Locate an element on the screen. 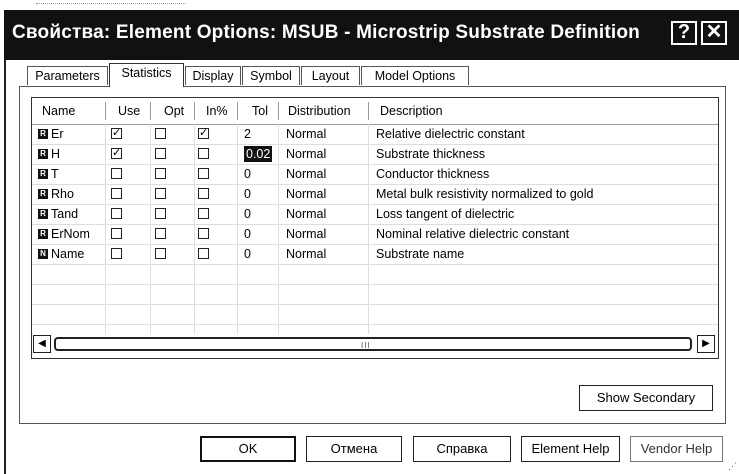  table-row: R Tand 0 Normal Loss tangent of dielectric is located at coordinates (375, 214).